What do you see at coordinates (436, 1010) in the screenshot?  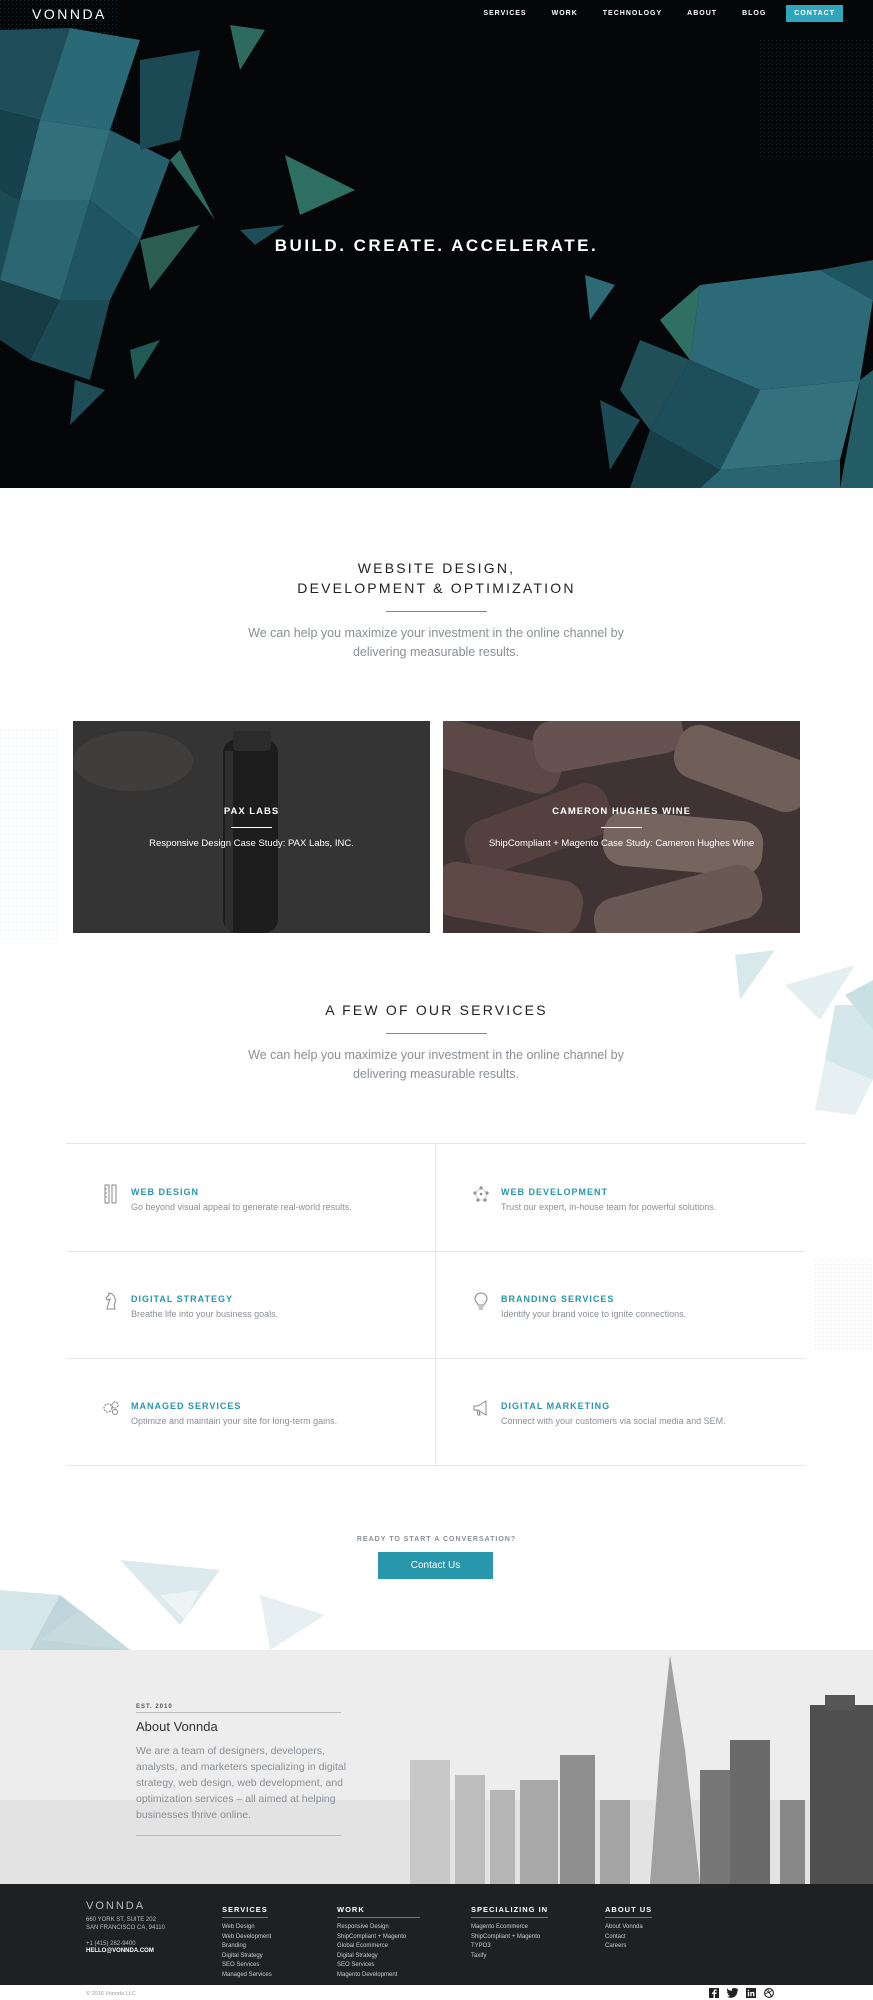 I see `services-title: A FEW OF OUR SERVICES` at bounding box center [436, 1010].